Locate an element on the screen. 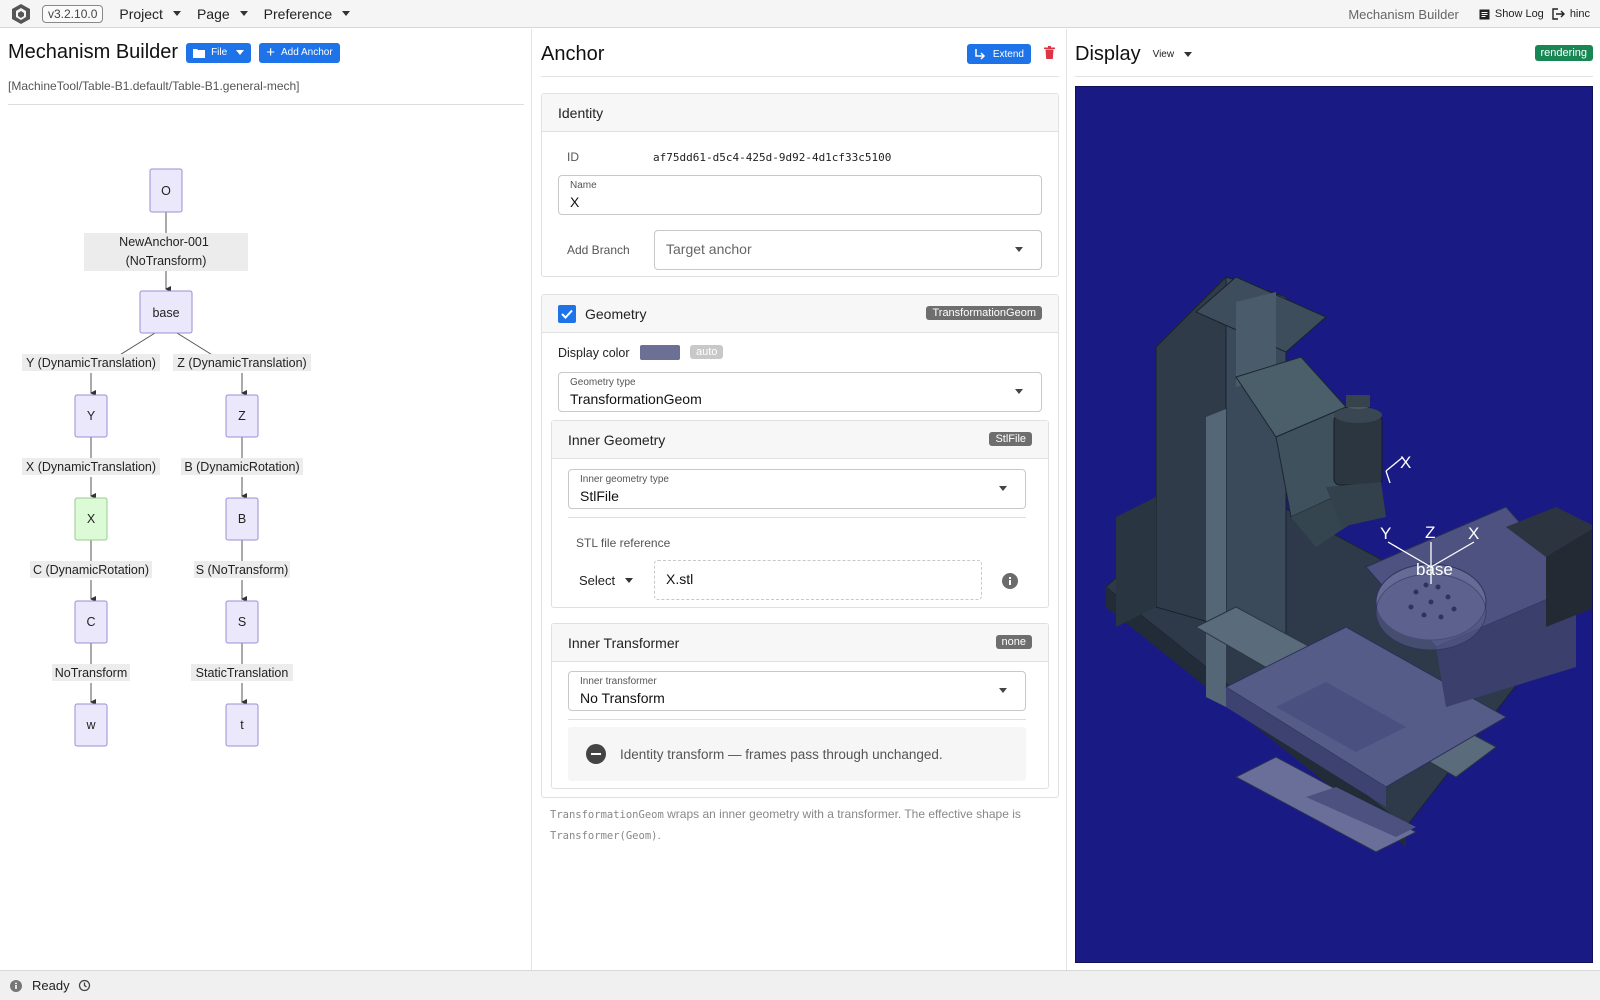  target-anchor-select: Target anchor is located at coordinates (848, 250).